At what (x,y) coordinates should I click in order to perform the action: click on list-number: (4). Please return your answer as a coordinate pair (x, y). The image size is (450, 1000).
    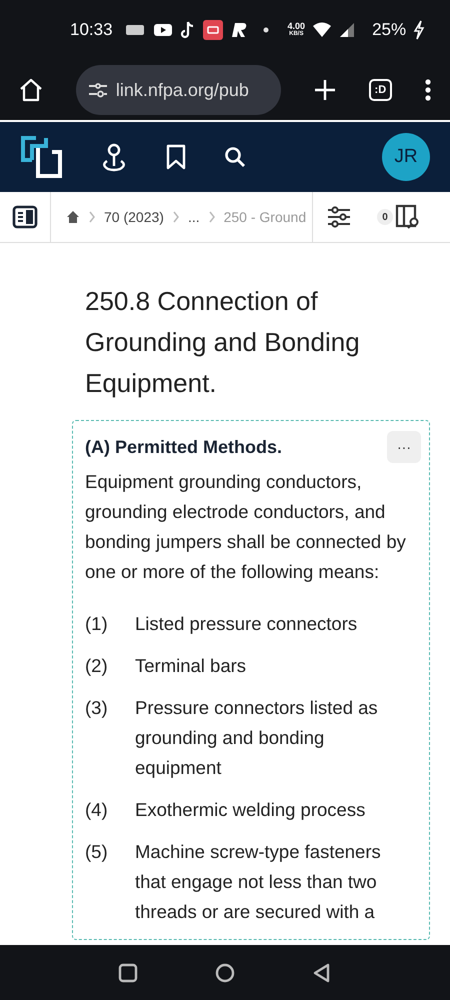
    Looking at the image, I should click on (97, 810).